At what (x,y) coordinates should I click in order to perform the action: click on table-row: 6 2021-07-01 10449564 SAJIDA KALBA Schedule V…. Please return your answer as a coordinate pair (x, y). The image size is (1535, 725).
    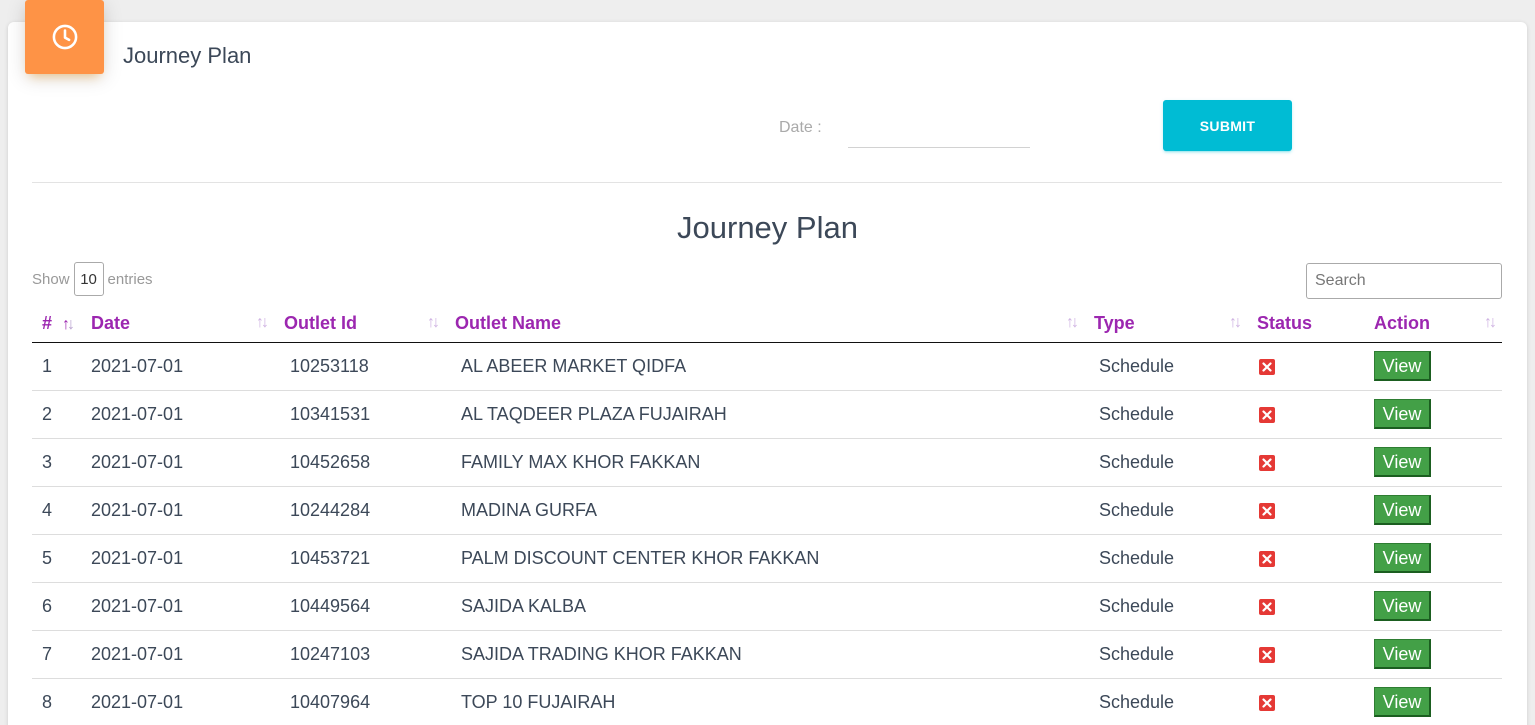
    Looking at the image, I should click on (767, 606).